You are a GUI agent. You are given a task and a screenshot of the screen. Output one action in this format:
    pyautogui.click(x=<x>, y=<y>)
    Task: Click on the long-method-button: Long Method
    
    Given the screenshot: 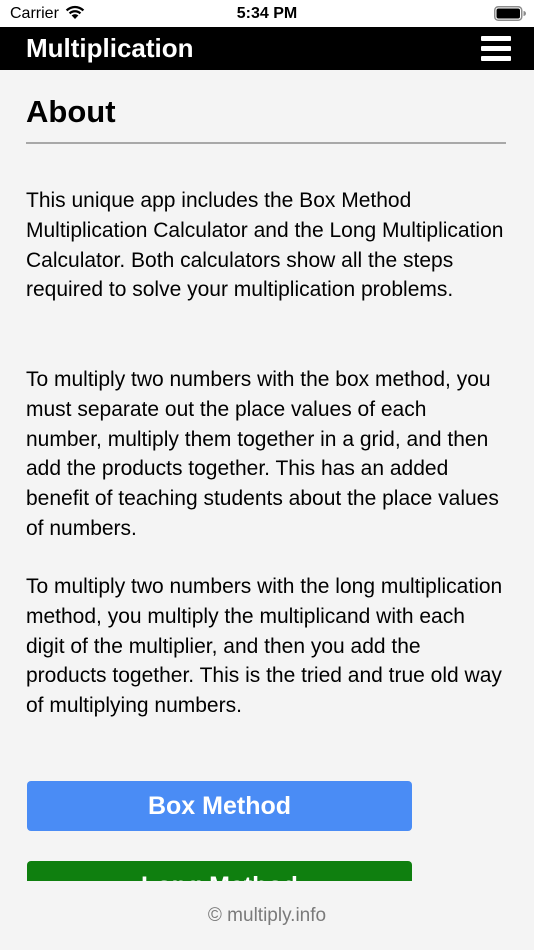 What is the action you would take?
    pyautogui.click(x=219, y=871)
    